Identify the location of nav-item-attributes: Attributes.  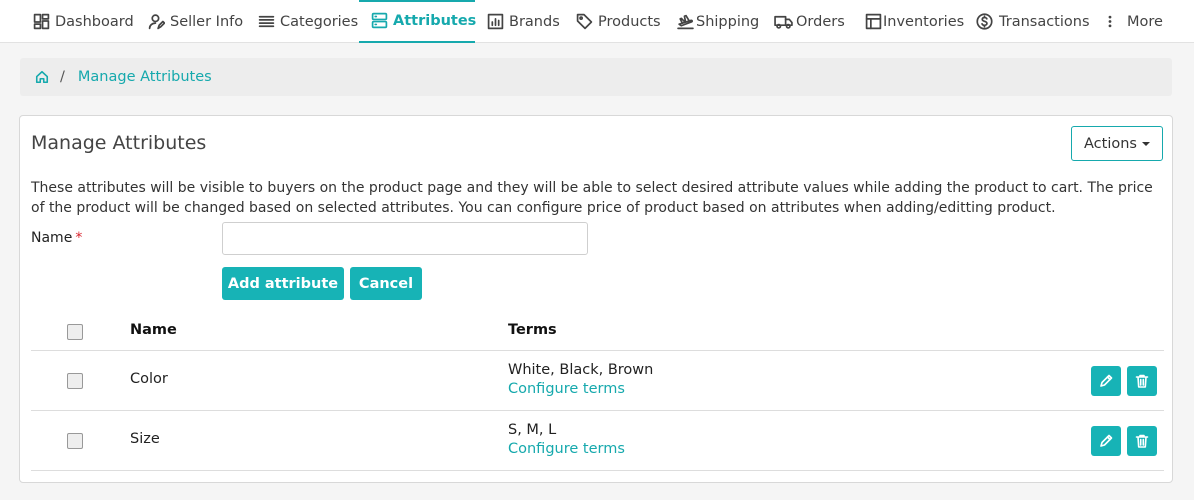
(418, 21).